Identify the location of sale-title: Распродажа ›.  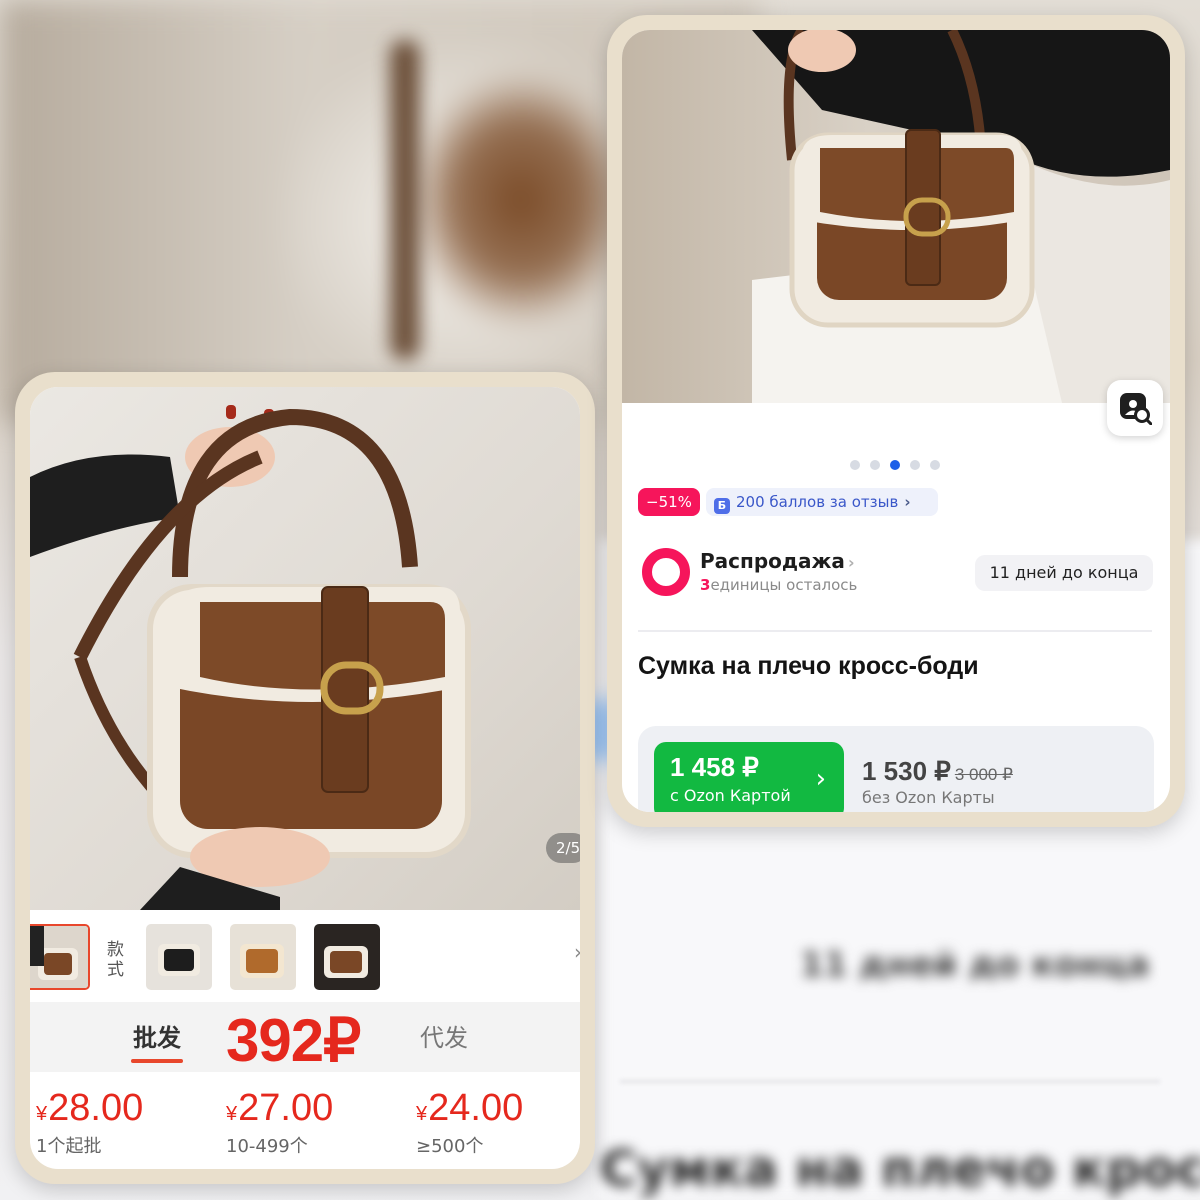
(777, 561).